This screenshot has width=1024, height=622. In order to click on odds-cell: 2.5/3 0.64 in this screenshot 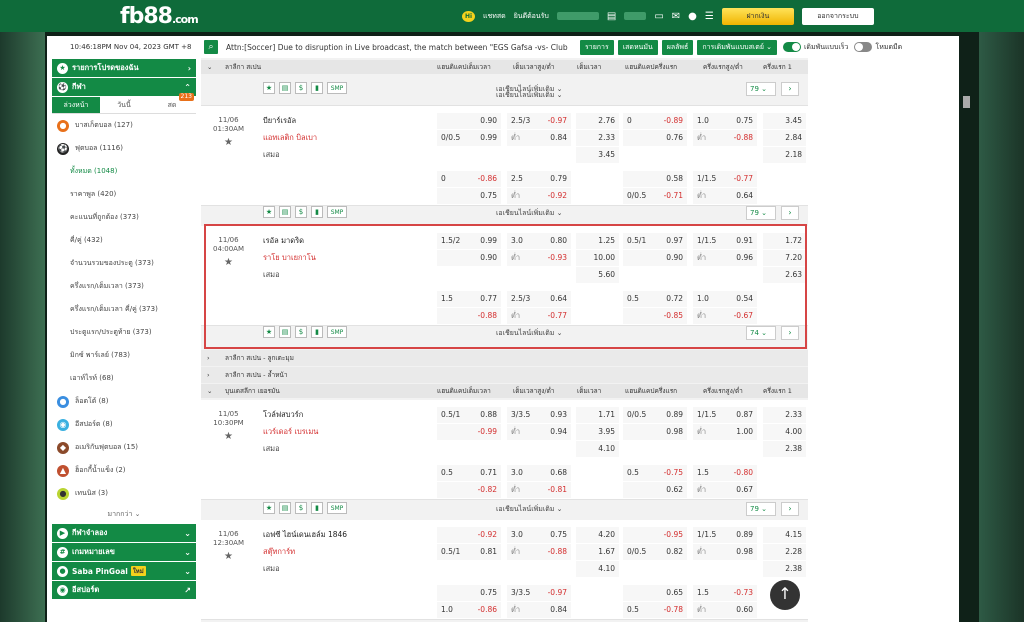, I will do `click(539, 299)`.